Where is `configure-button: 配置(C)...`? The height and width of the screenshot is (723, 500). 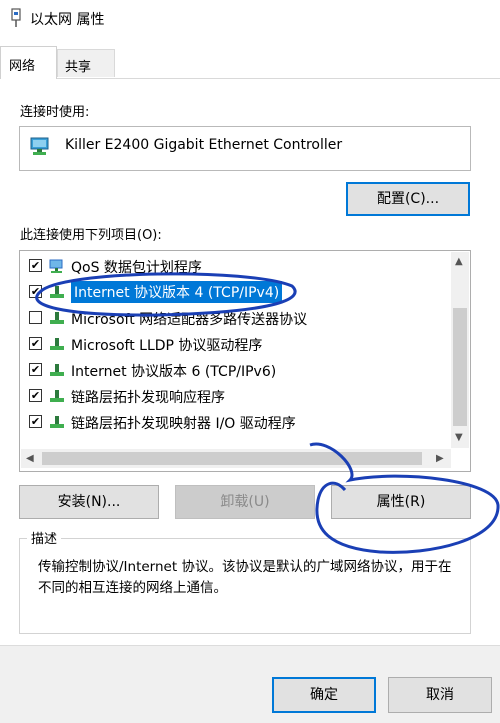
configure-button: 配置(C)... is located at coordinates (408, 199).